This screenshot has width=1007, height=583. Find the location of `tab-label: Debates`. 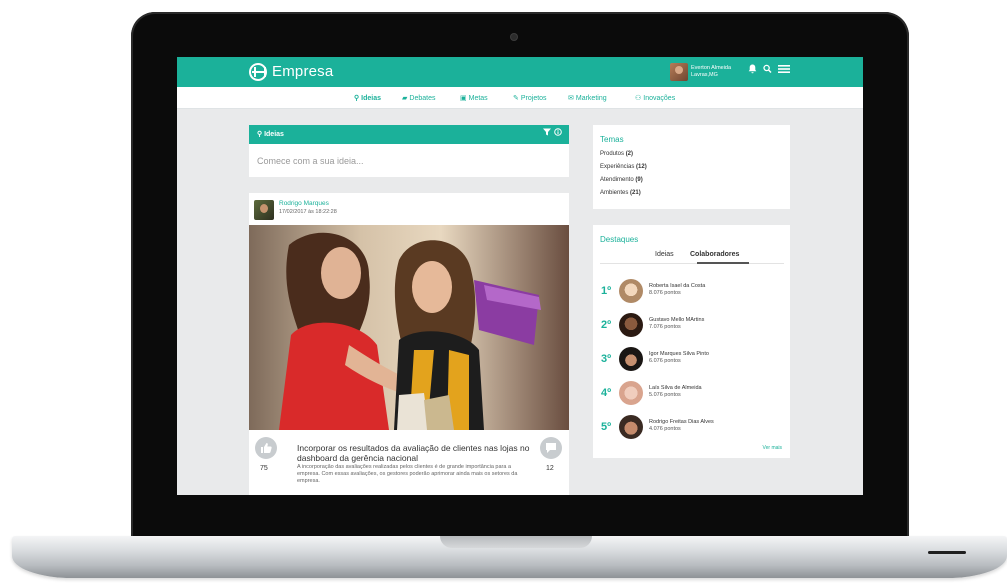

tab-label: Debates is located at coordinates (422, 98).